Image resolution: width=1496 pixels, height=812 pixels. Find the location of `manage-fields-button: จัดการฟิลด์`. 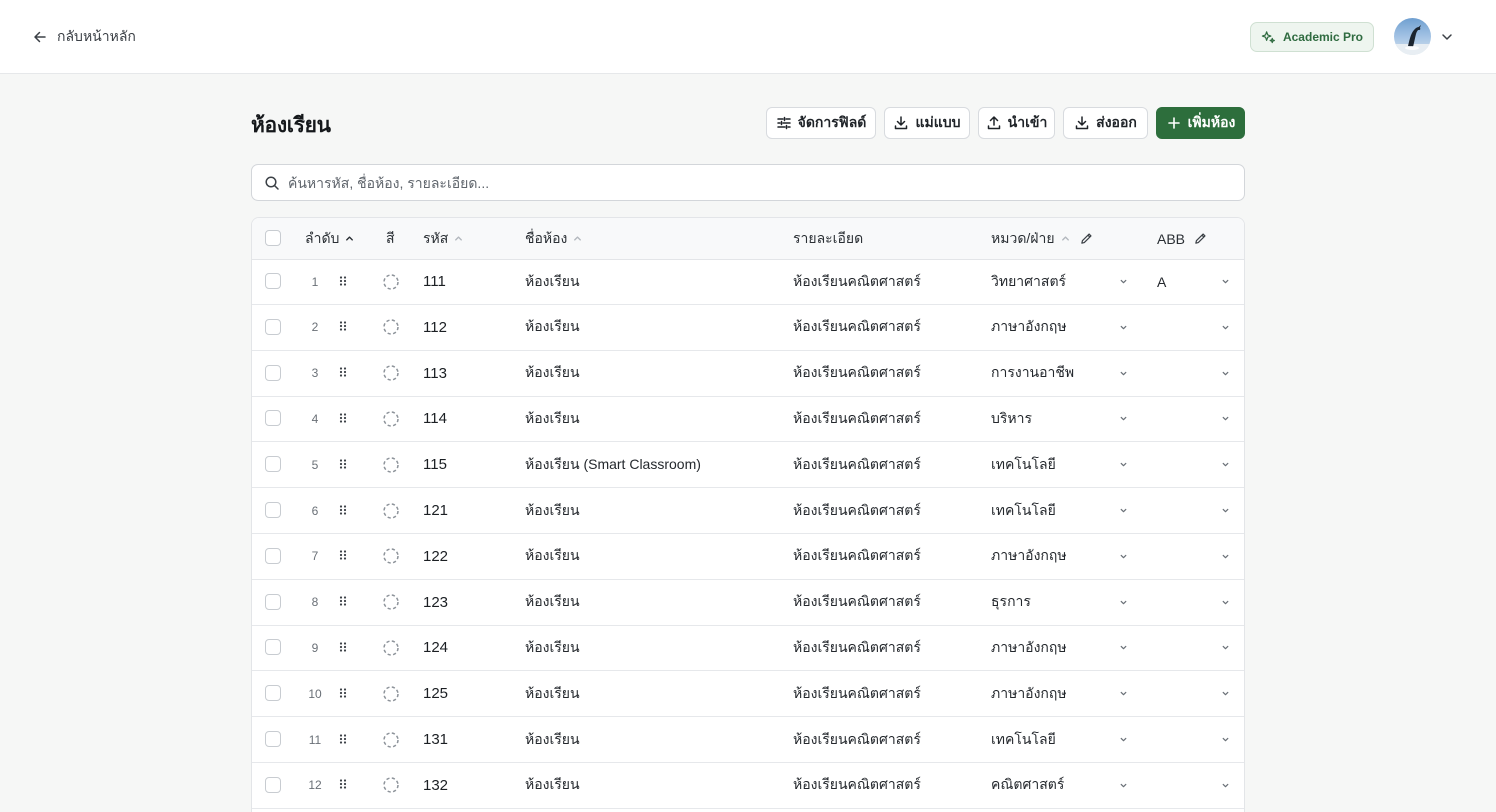

manage-fields-button: จัดการฟิลด์ is located at coordinates (821, 123).